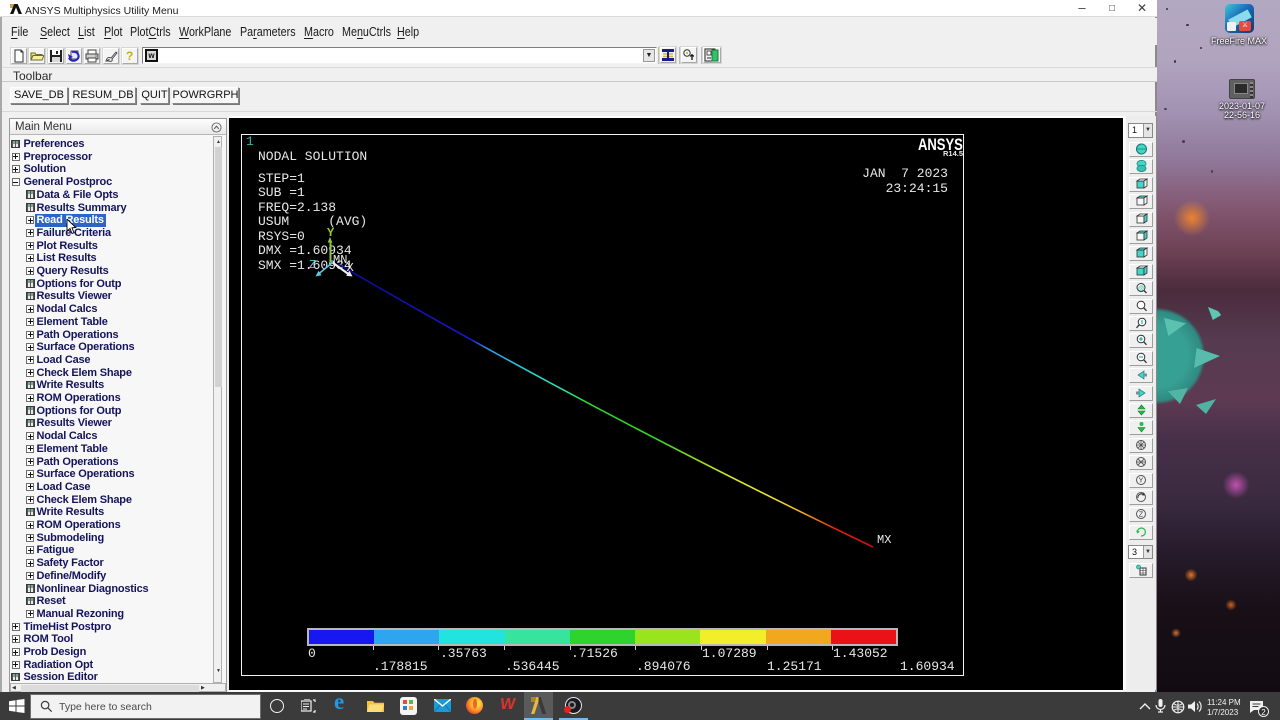  I want to click on svg-text: Y, so click(1140, 480).